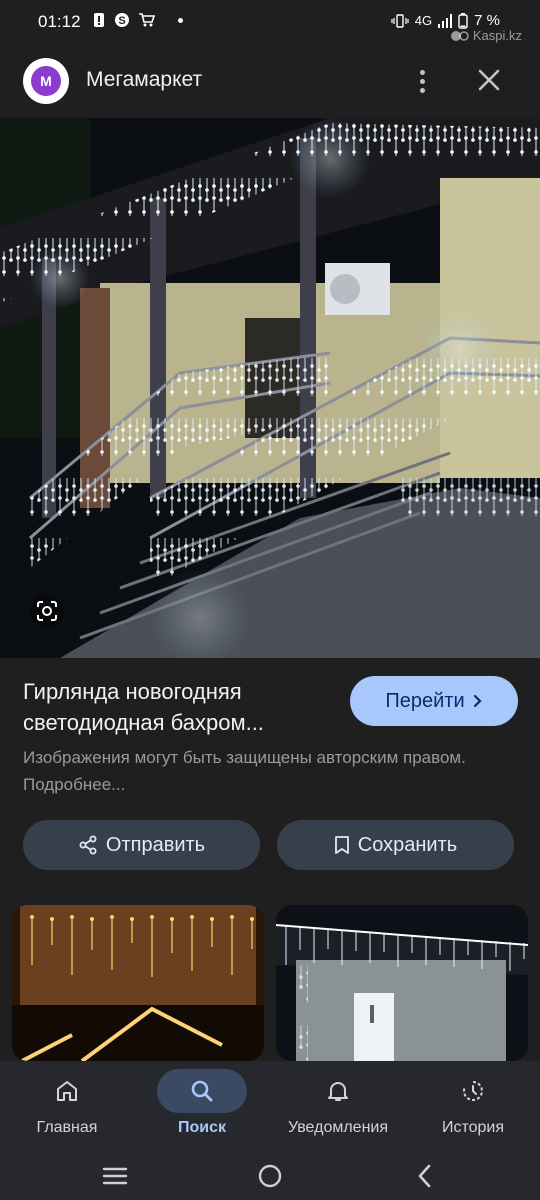 Image resolution: width=540 pixels, height=1200 pixels. What do you see at coordinates (497, 35) in the screenshot?
I see `watermark-text: Kaspi.kz` at bounding box center [497, 35].